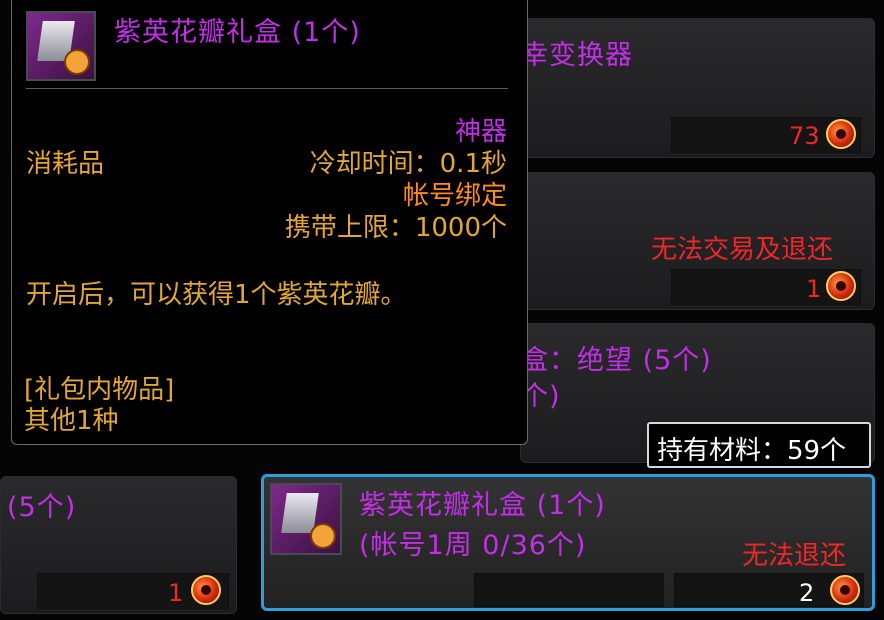 This screenshot has width=884, height=620. I want to click on item-name: 幸变换器, so click(577, 55).